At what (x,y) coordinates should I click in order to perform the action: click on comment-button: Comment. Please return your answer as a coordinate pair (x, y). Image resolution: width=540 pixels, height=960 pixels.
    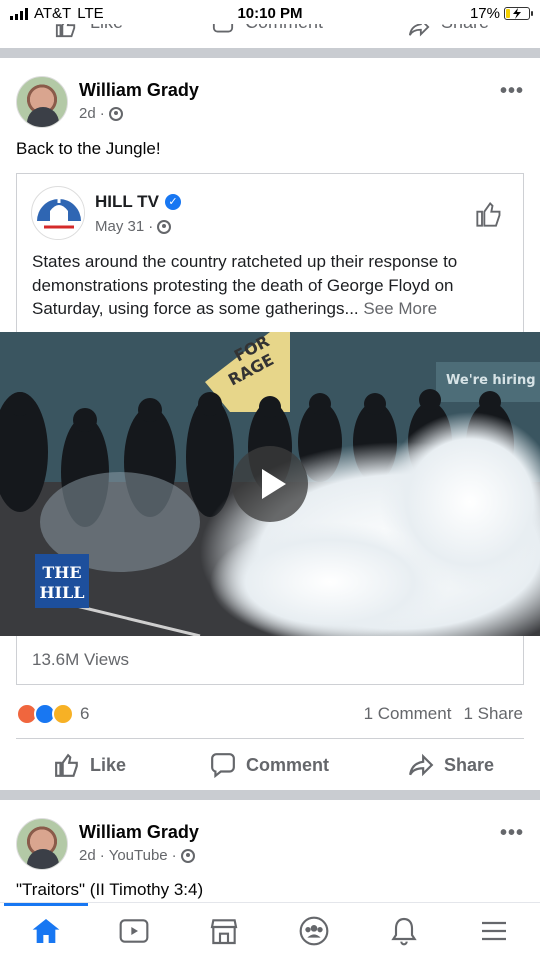
    Looking at the image, I should click on (269, 765).